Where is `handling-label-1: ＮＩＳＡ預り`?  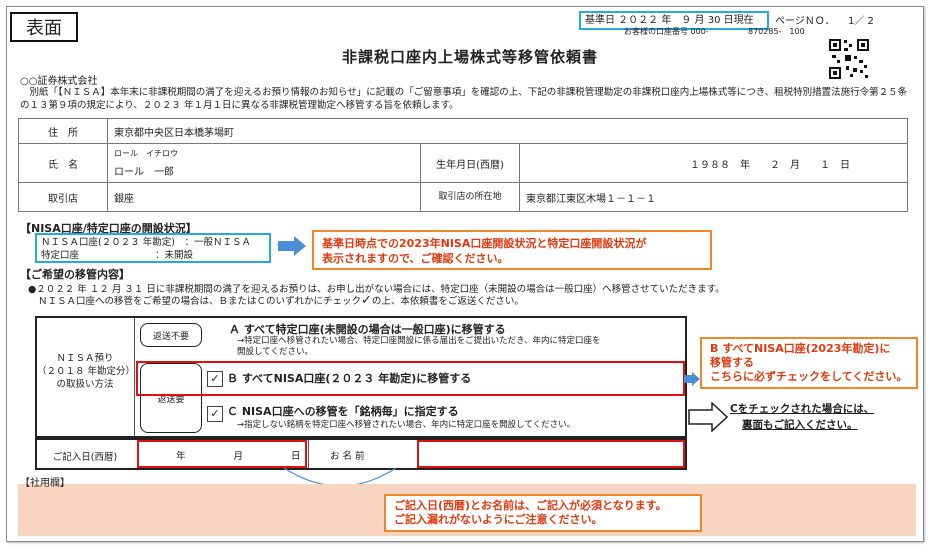 handling-label-1: ＮＩＳＡ預り is located at coordinates (85, 358).